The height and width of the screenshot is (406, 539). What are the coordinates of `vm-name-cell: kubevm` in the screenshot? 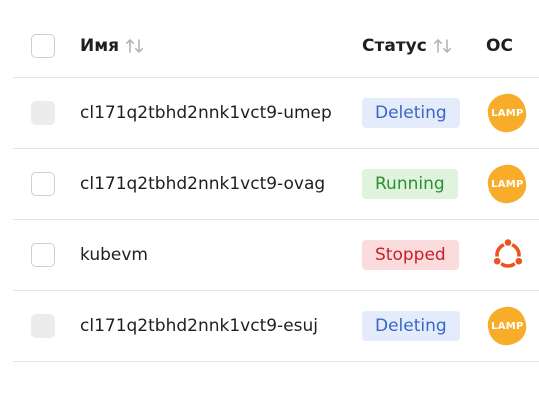 It's located at (114, 255).